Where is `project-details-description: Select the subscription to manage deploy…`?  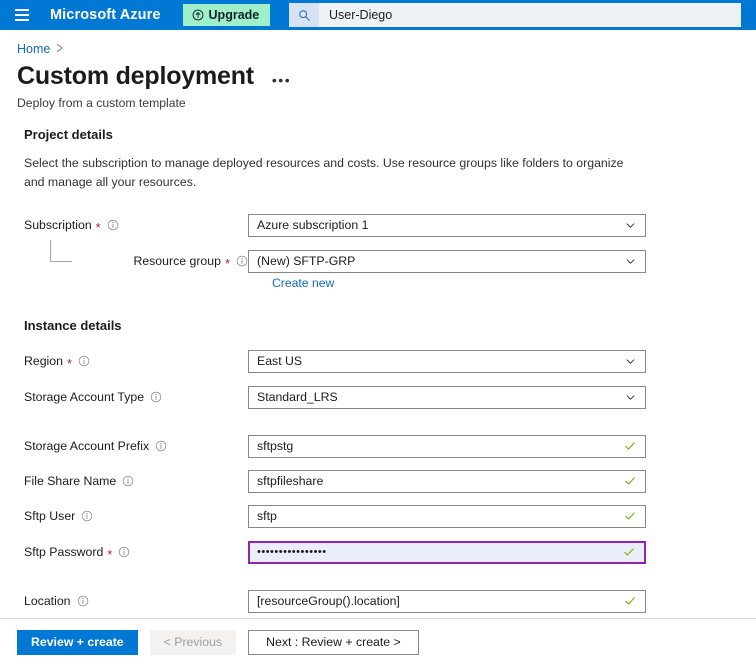 project-details-description: Select the subscription to manage deploy… is located at coordinates (324, 172).